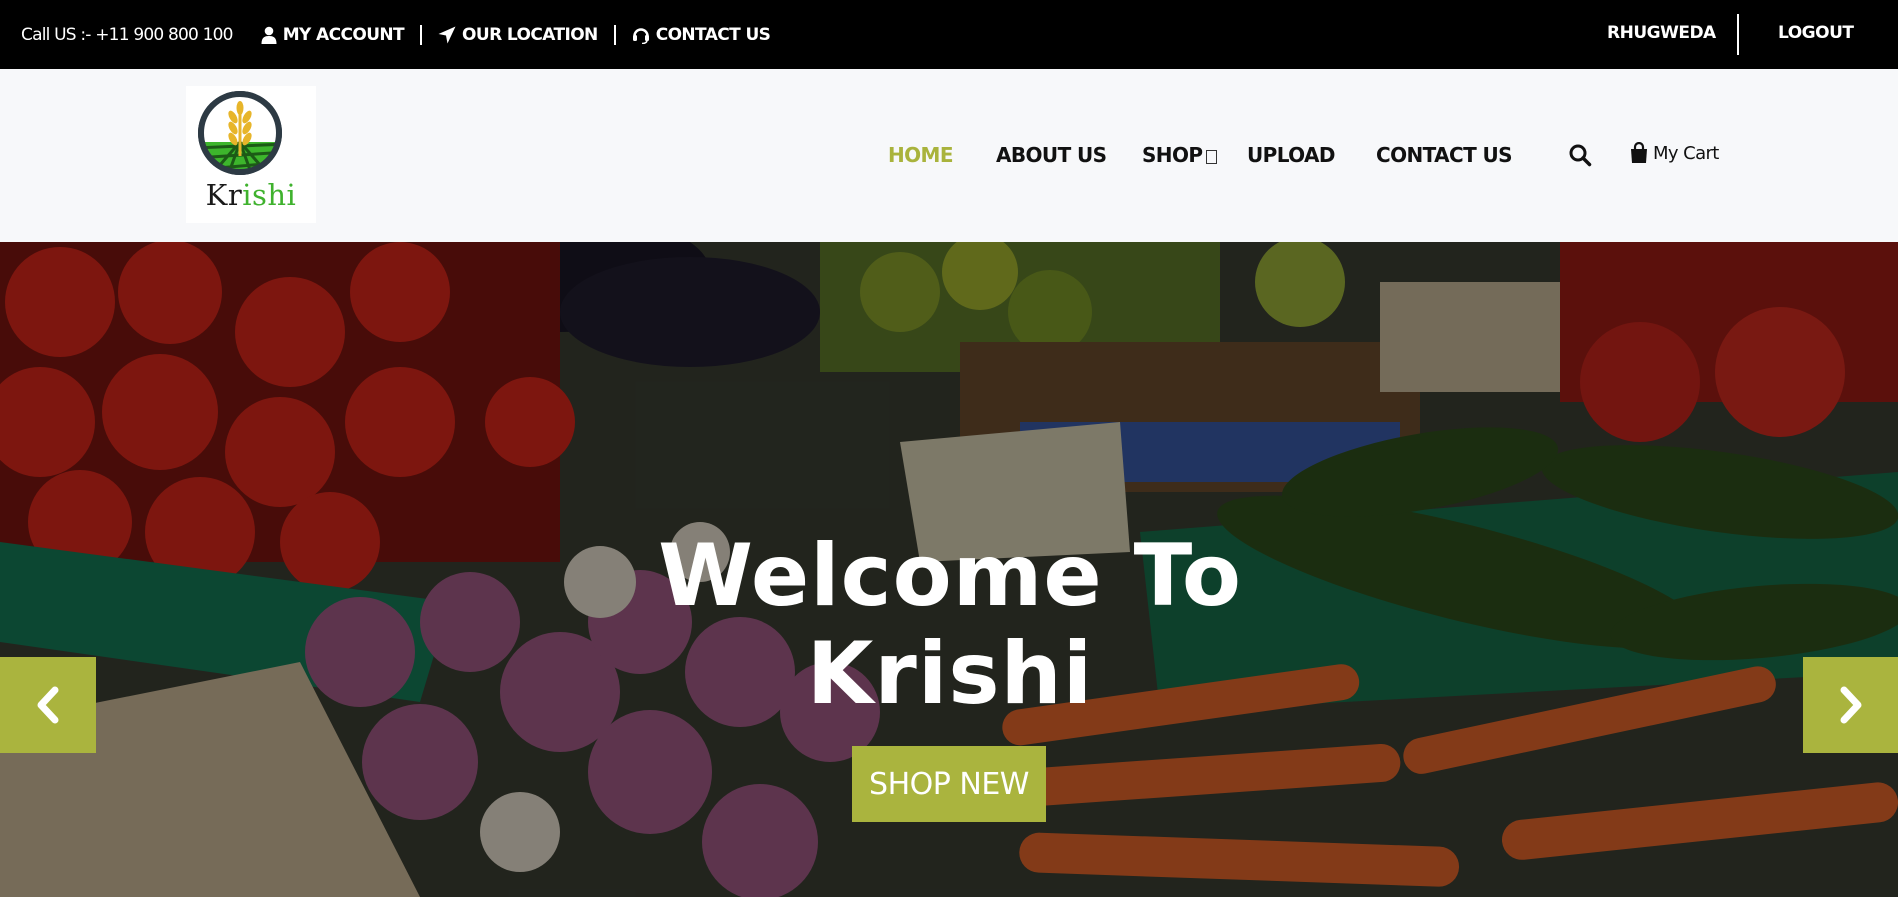  I want to click on hero-title: Welcome To Krishi, so click(950, 625).